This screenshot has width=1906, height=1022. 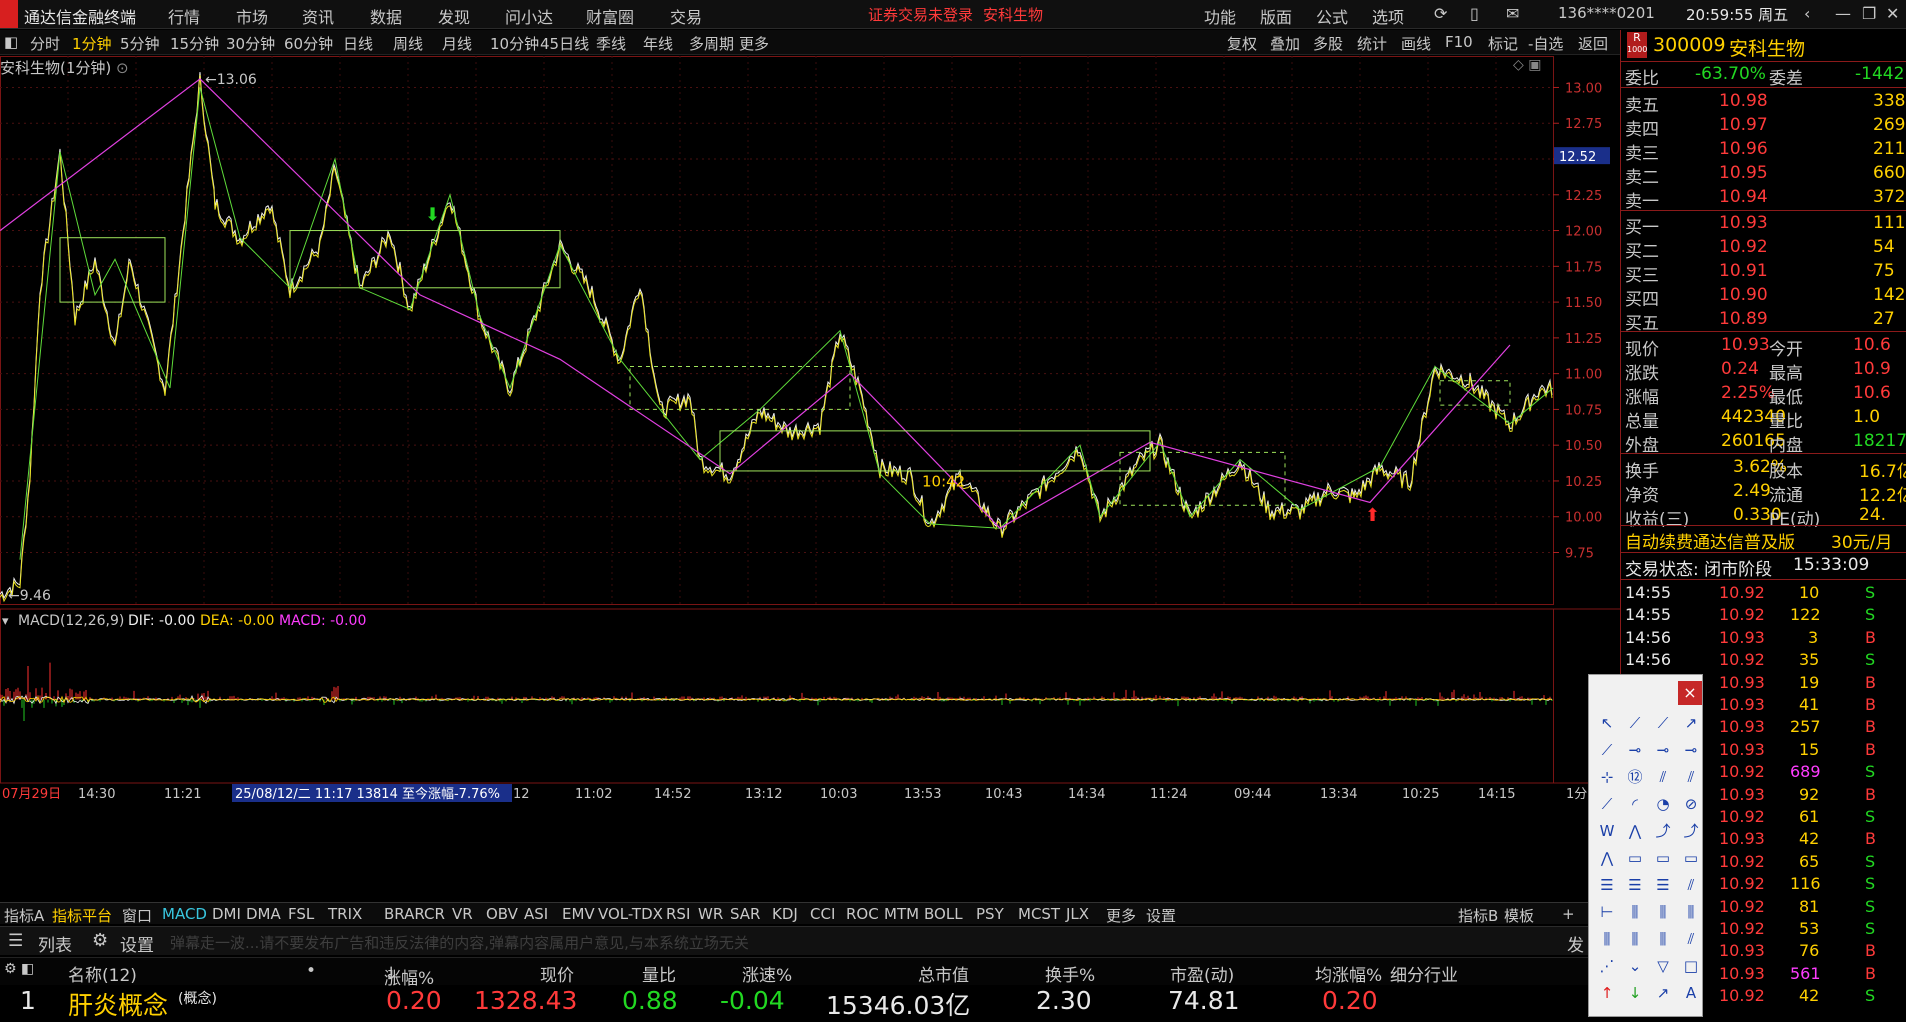 What do you see at coordinates (529, 16) in the screenshot?
I see `menu-ask: 问小达` at bounding box center [529, 16].